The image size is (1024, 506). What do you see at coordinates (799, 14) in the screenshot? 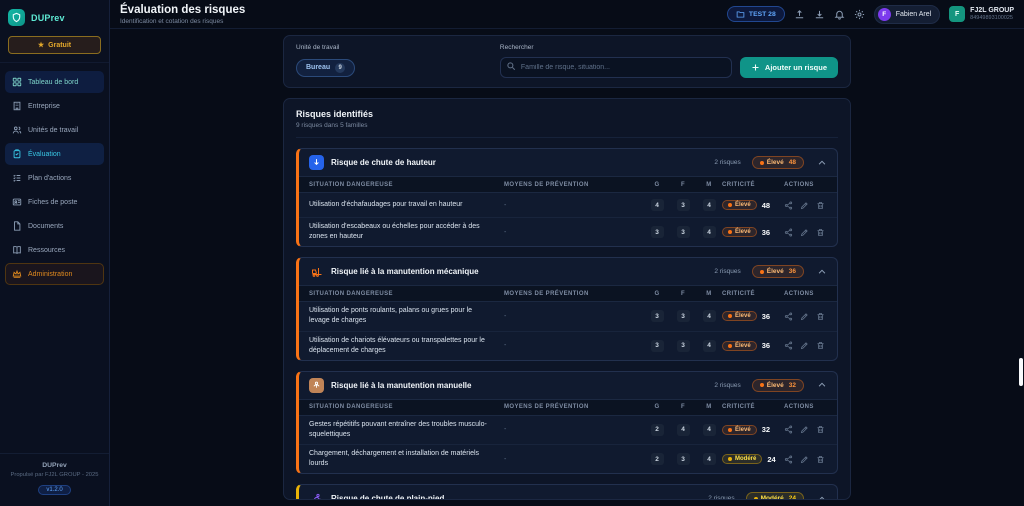
I see `upload-icon` at bounding box center [799, 14].